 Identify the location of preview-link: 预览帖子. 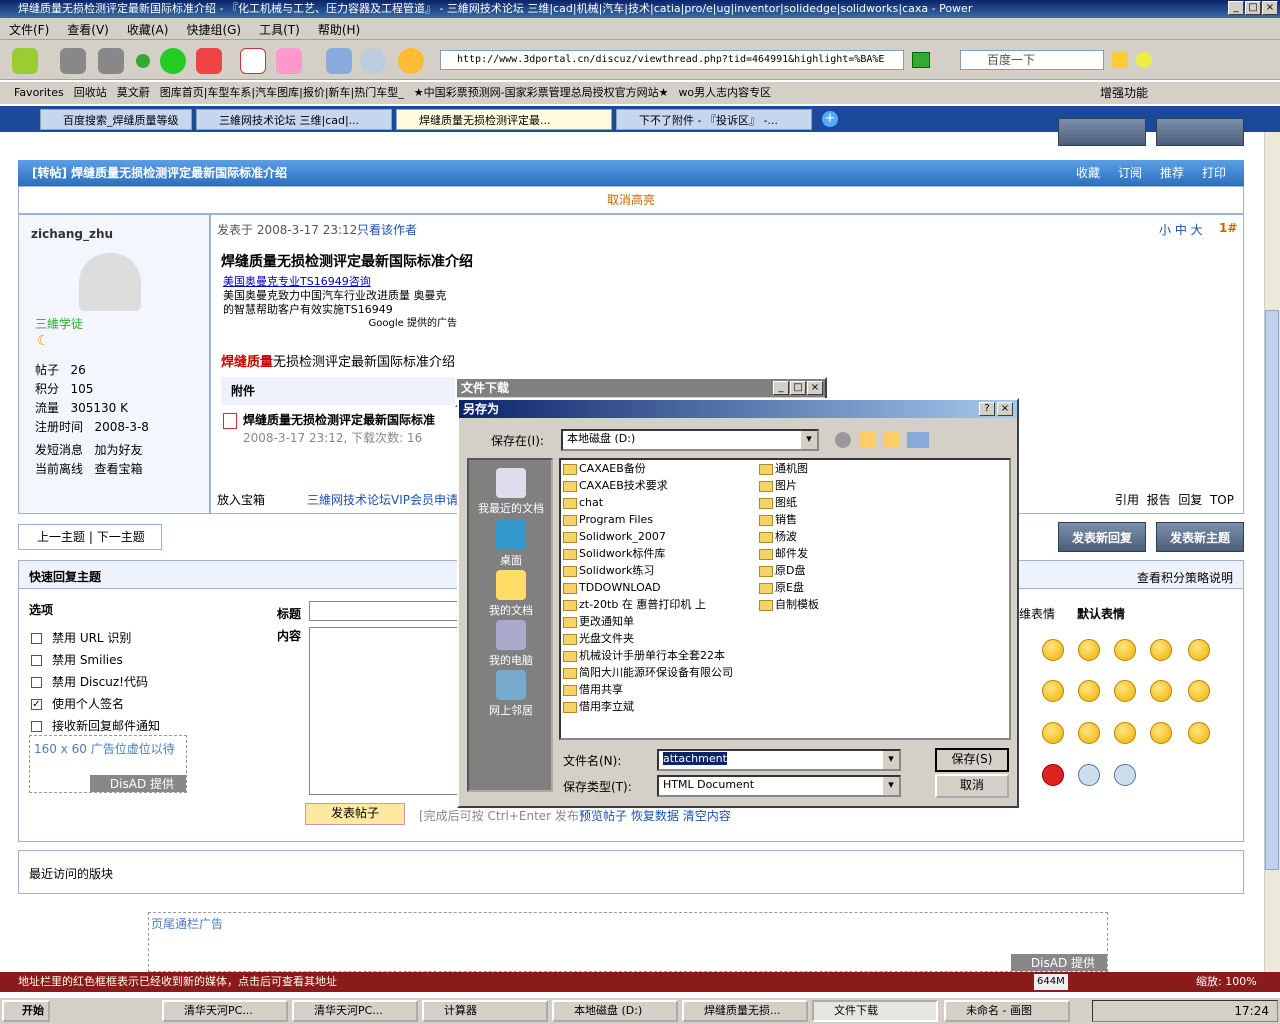
(603, 816).